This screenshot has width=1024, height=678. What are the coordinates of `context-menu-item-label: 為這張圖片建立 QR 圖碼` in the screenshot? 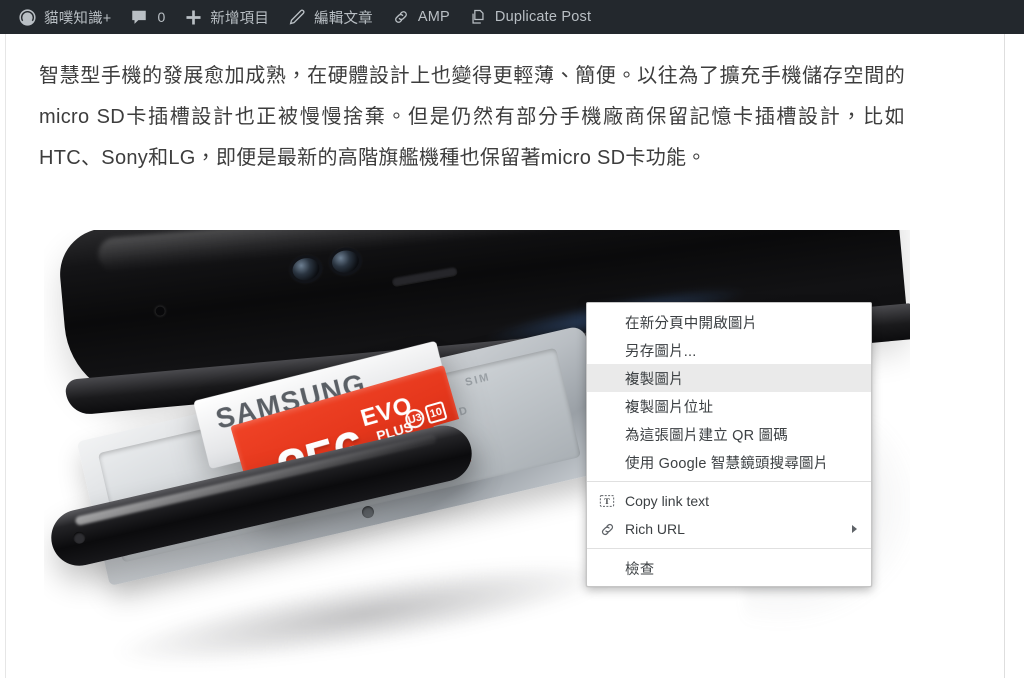 It's located at (706, 435).